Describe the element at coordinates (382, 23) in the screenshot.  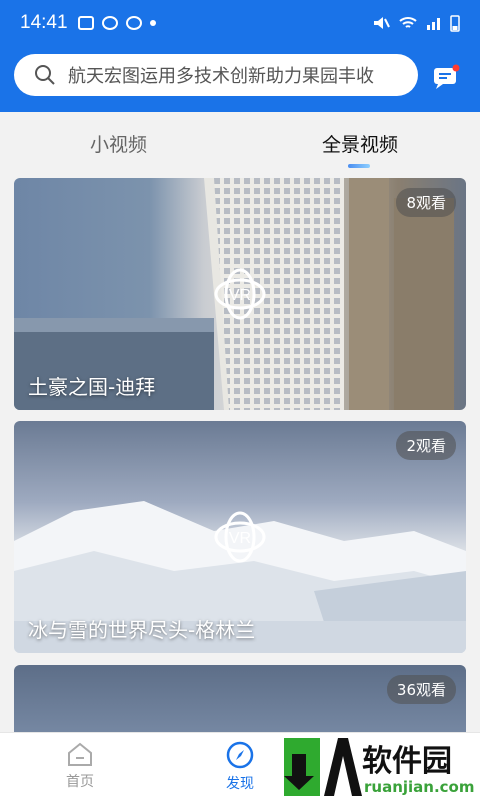
I see `mute-icon` at that location.